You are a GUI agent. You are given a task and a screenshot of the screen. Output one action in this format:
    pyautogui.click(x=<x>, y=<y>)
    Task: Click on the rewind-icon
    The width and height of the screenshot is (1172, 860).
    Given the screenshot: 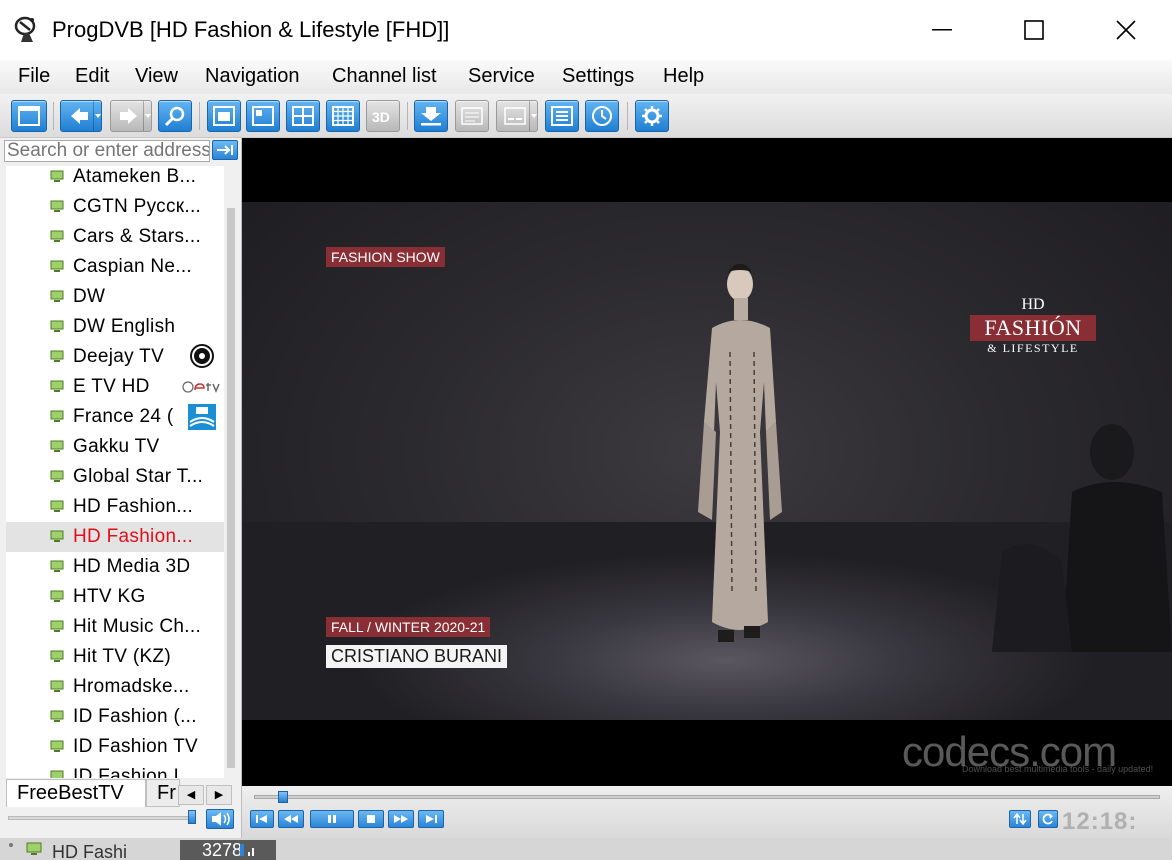 What is the action you would take?
    pyautogui.click(x=291, y=819)
    